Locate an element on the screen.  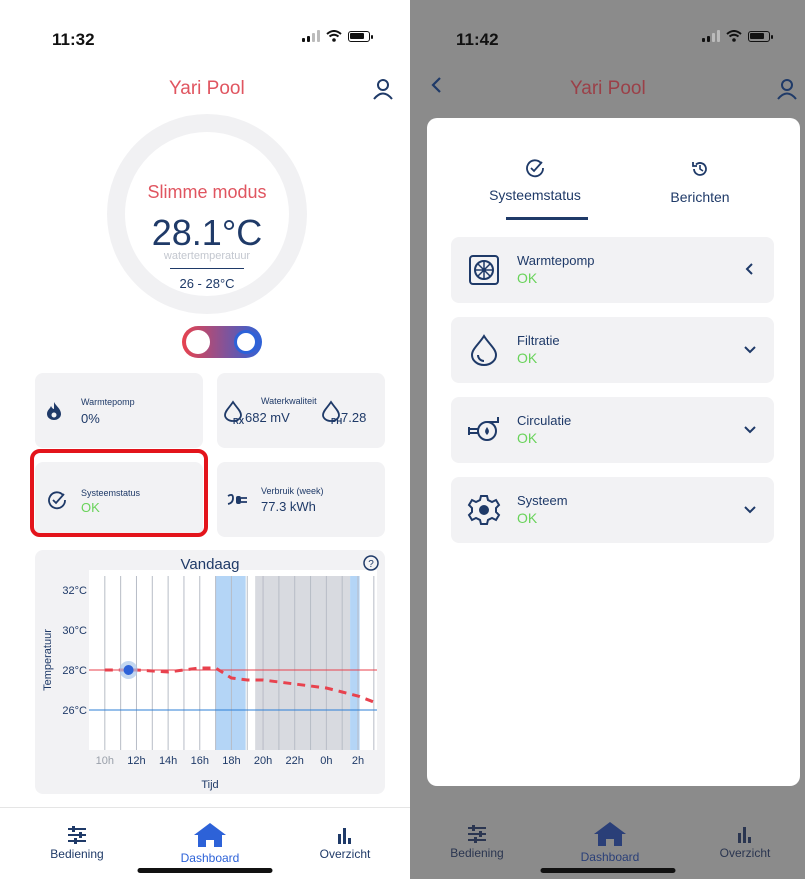
status-time: 11:32 is located at coordinates (73, 39).